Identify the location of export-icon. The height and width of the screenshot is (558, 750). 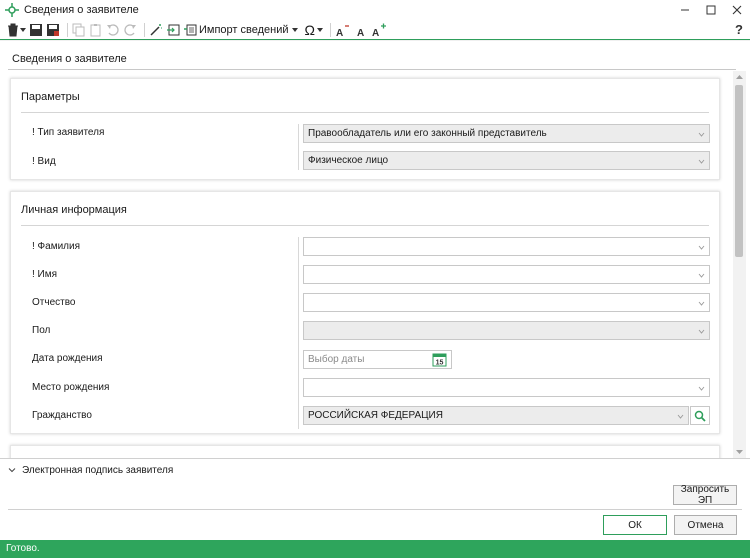
(173, 29).